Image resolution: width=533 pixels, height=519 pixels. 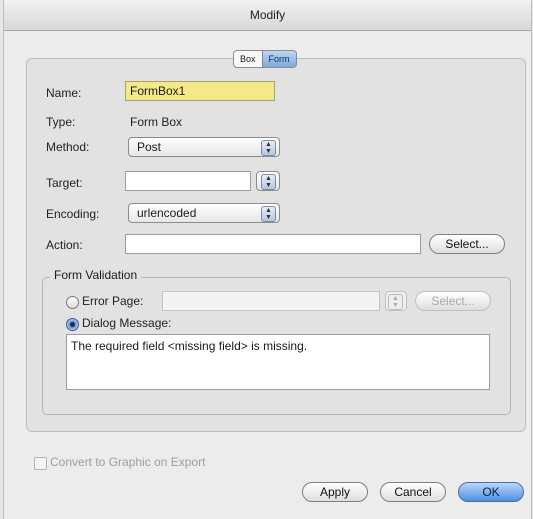 I want to click on form-validation-title: Form Validation, so click(x=96, y=275).